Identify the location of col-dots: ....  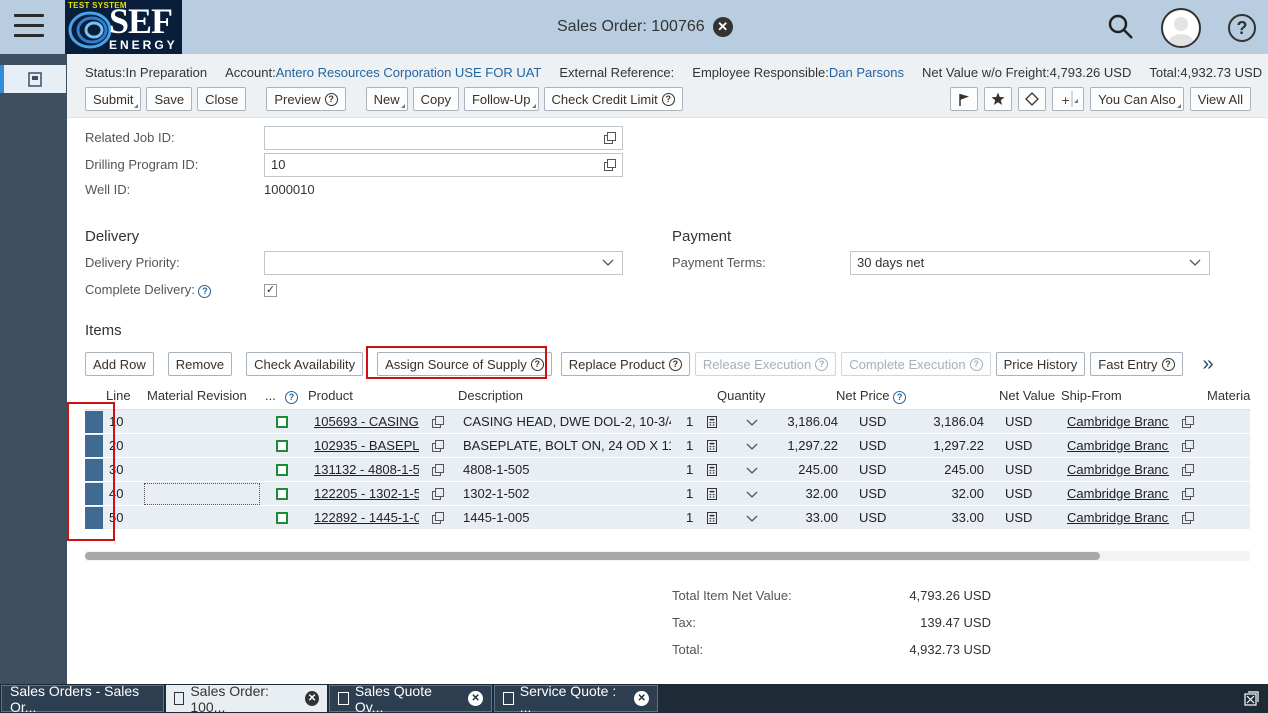
(270, 395).